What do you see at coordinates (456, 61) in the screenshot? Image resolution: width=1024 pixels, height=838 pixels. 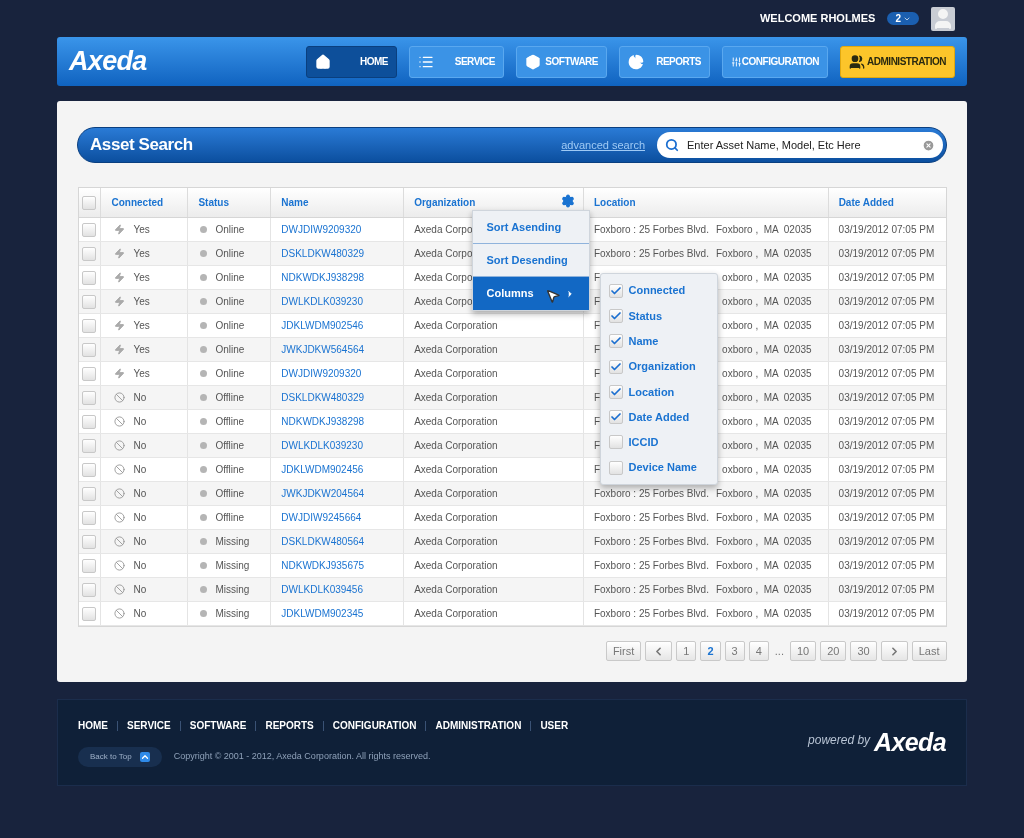 I see `nav-tab: SERVICE` at bounding box center [456, 61].